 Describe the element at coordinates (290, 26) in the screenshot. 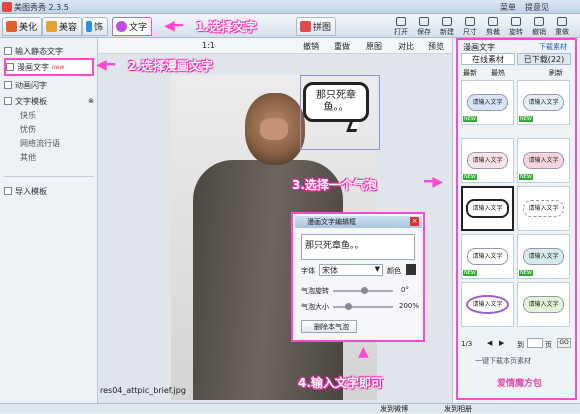

I see `main-tab-strip: 美化 美容 饰 文字 拼图 打开 保存 新建 尺寸 剪裁 旋转 撤销 重做` at that location.